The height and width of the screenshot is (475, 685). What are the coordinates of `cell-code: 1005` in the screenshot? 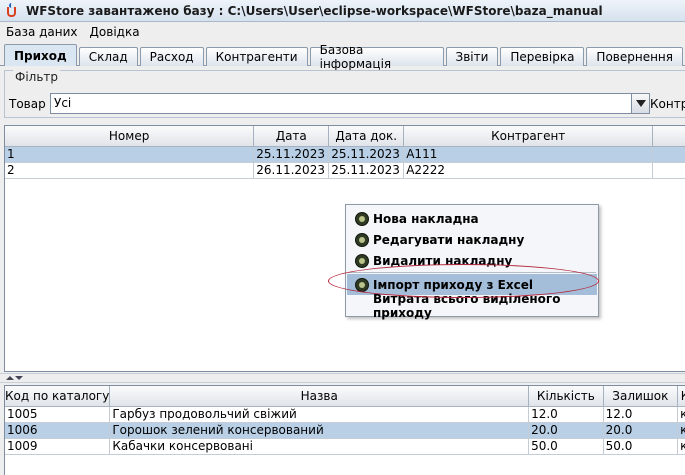 It's located at (58, 414).